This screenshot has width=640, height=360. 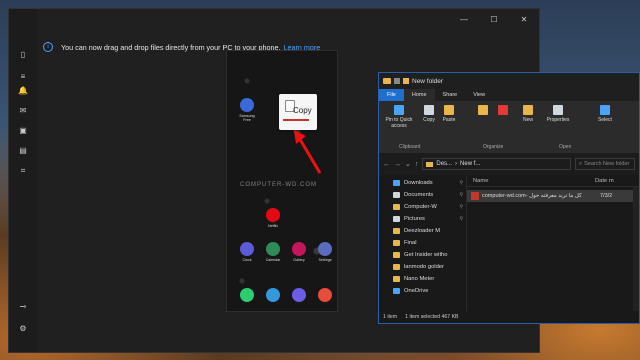 What do you see at coordinates (23, 329) in the screenshot?
I see `settings-icon: ⚙` at bounding box center [23, 329].